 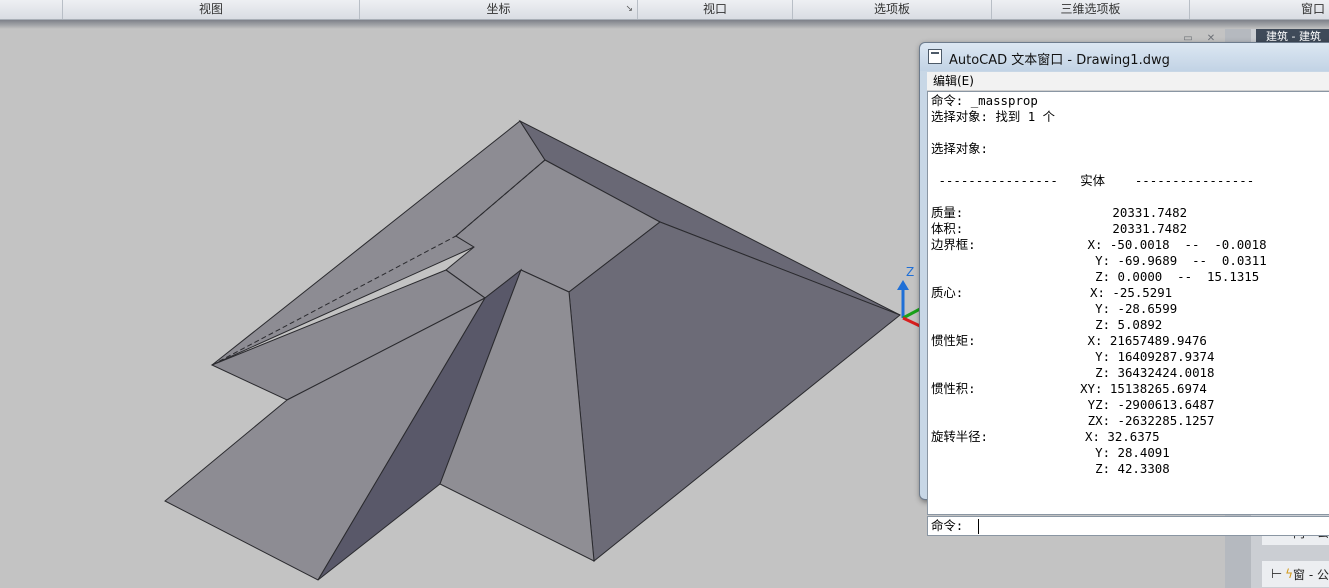 What do you see at coordinates (1093, 180) in the screenshot?
I see `history-line: ---------------- 实体 ----------------` at bounding box center [1093, 180].